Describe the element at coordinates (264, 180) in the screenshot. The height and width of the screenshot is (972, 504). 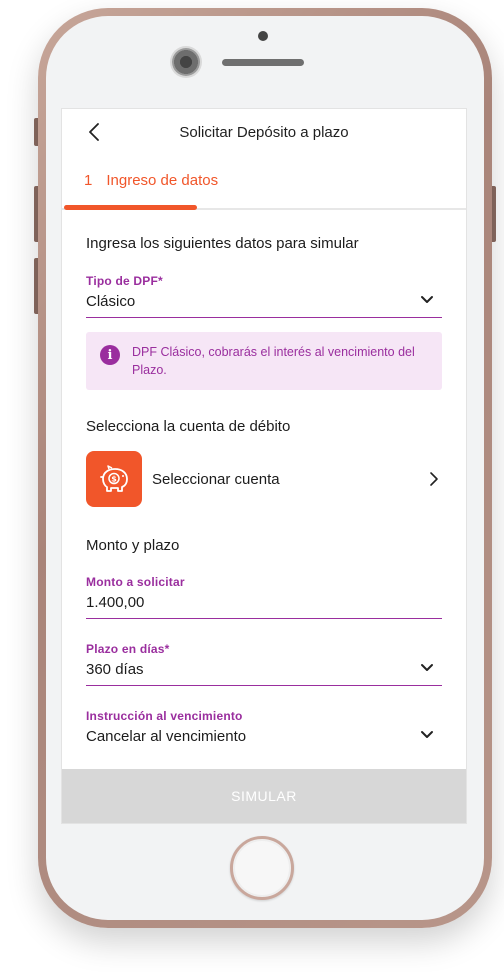
I see `stepper: 1 Ingreso de datos` at that location.